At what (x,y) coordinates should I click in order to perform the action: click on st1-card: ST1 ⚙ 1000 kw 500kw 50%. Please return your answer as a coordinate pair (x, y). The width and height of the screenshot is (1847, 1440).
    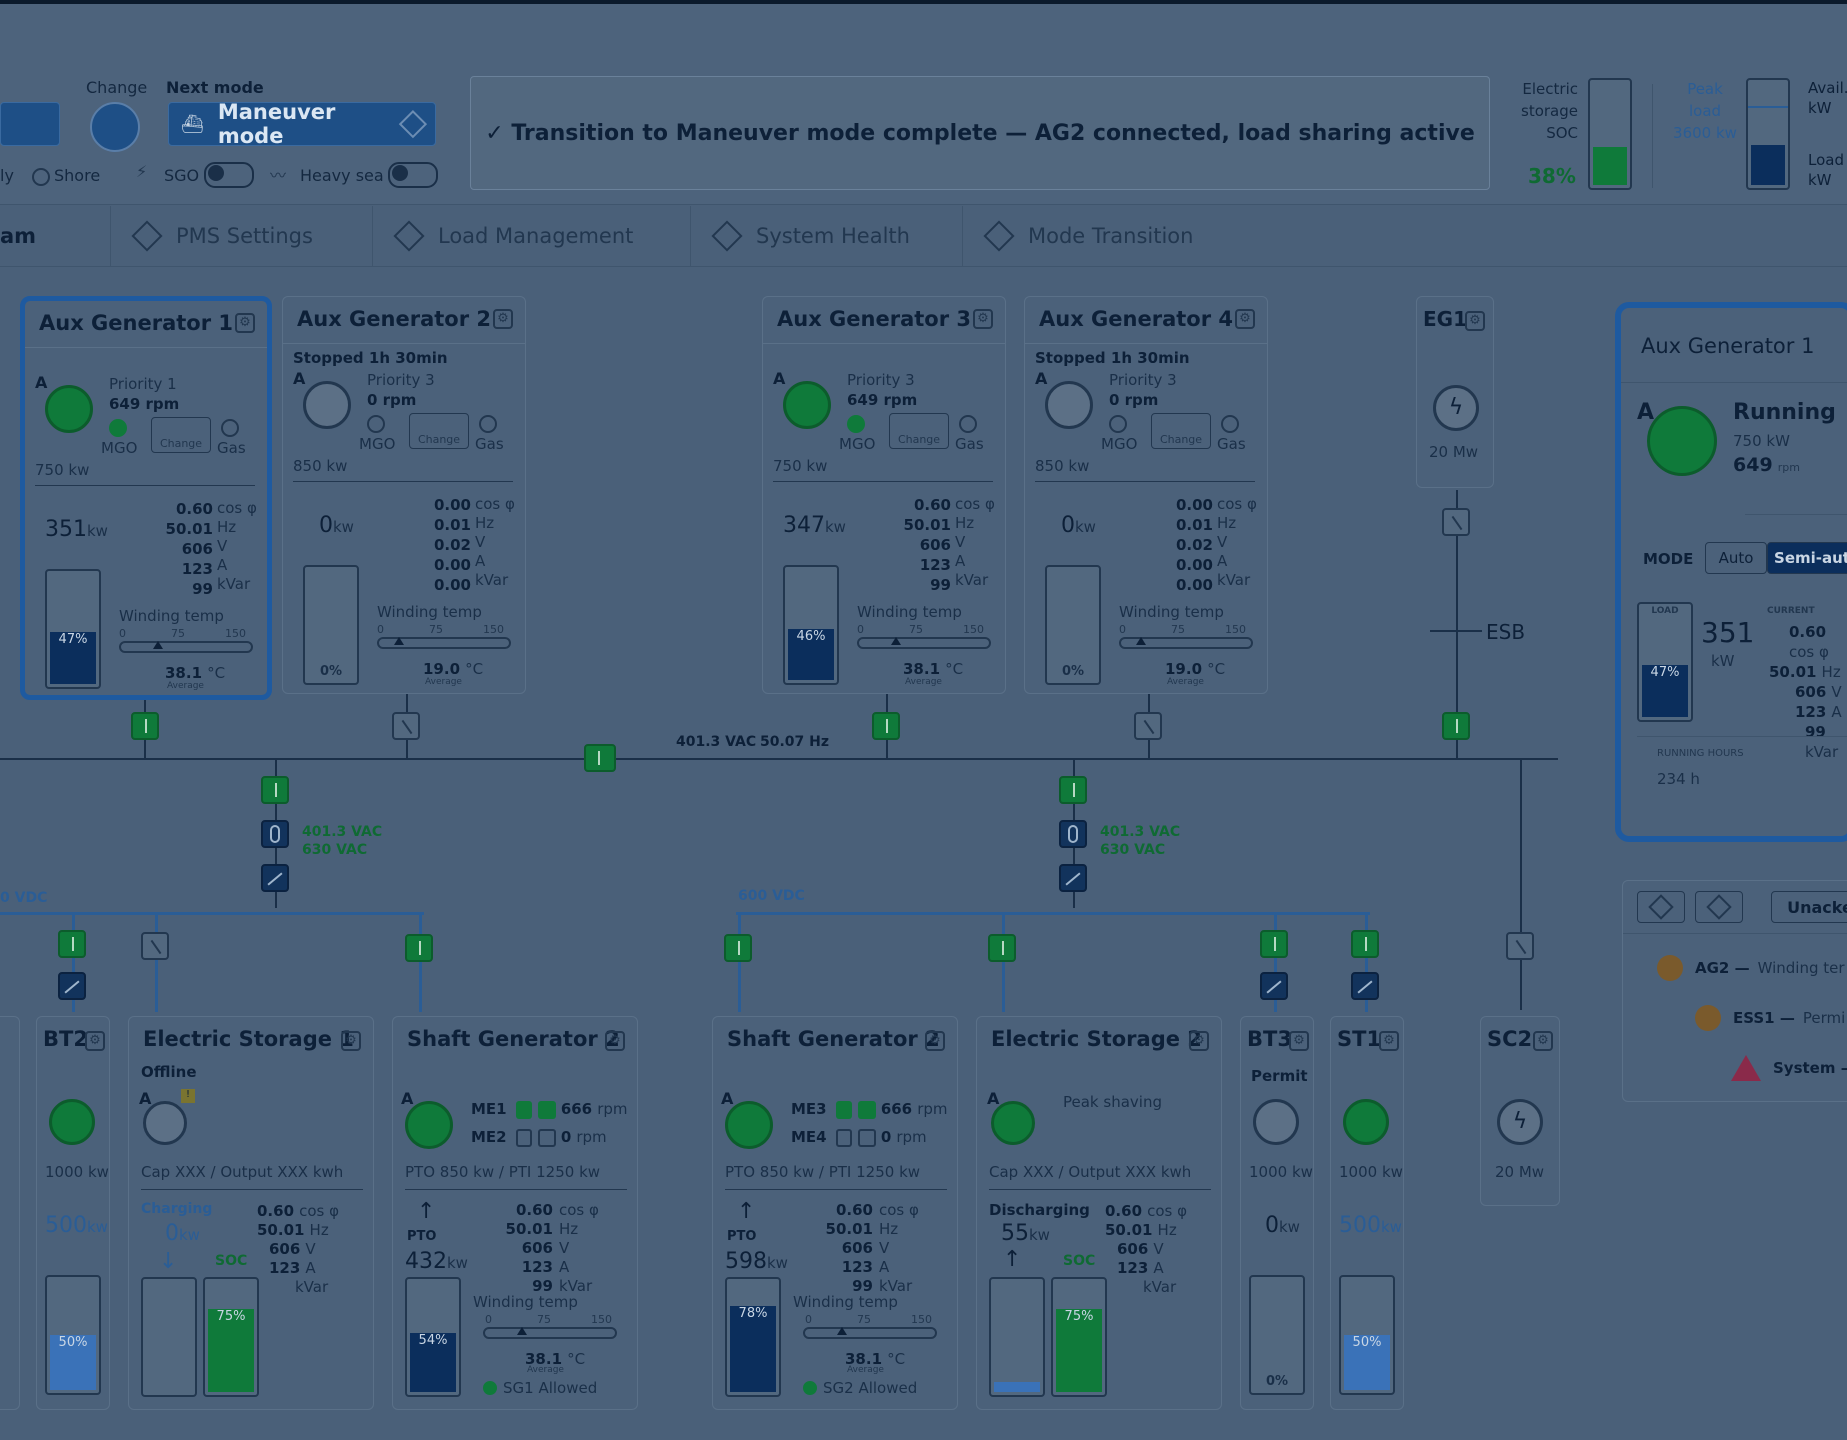
    Looking at the image, I should click on (1367, 1213).